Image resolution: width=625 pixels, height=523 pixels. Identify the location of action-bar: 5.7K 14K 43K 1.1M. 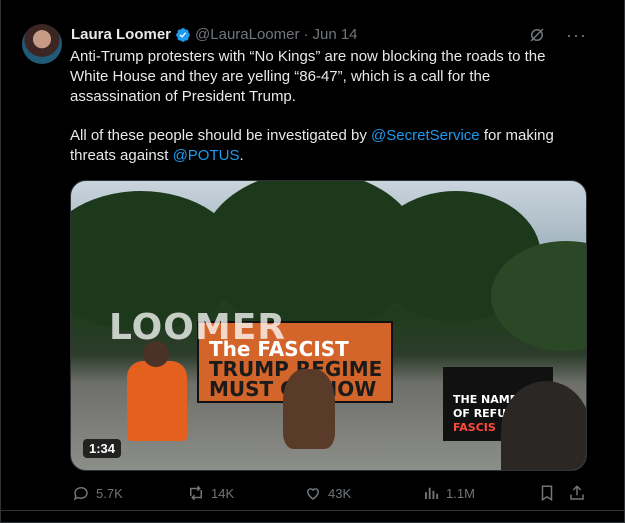
(330, 494).